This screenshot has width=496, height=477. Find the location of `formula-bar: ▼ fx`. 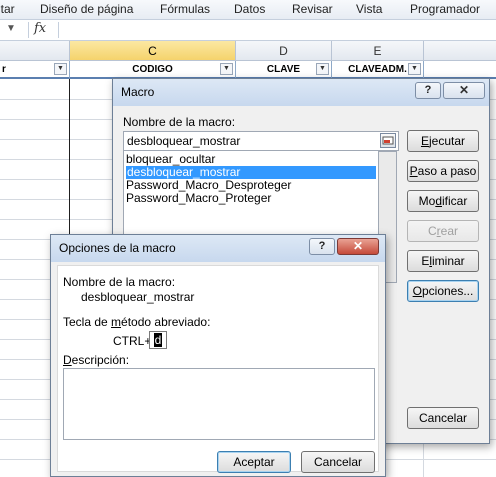

formula-bar: ▼ fx is located at coordinates (248, 30).